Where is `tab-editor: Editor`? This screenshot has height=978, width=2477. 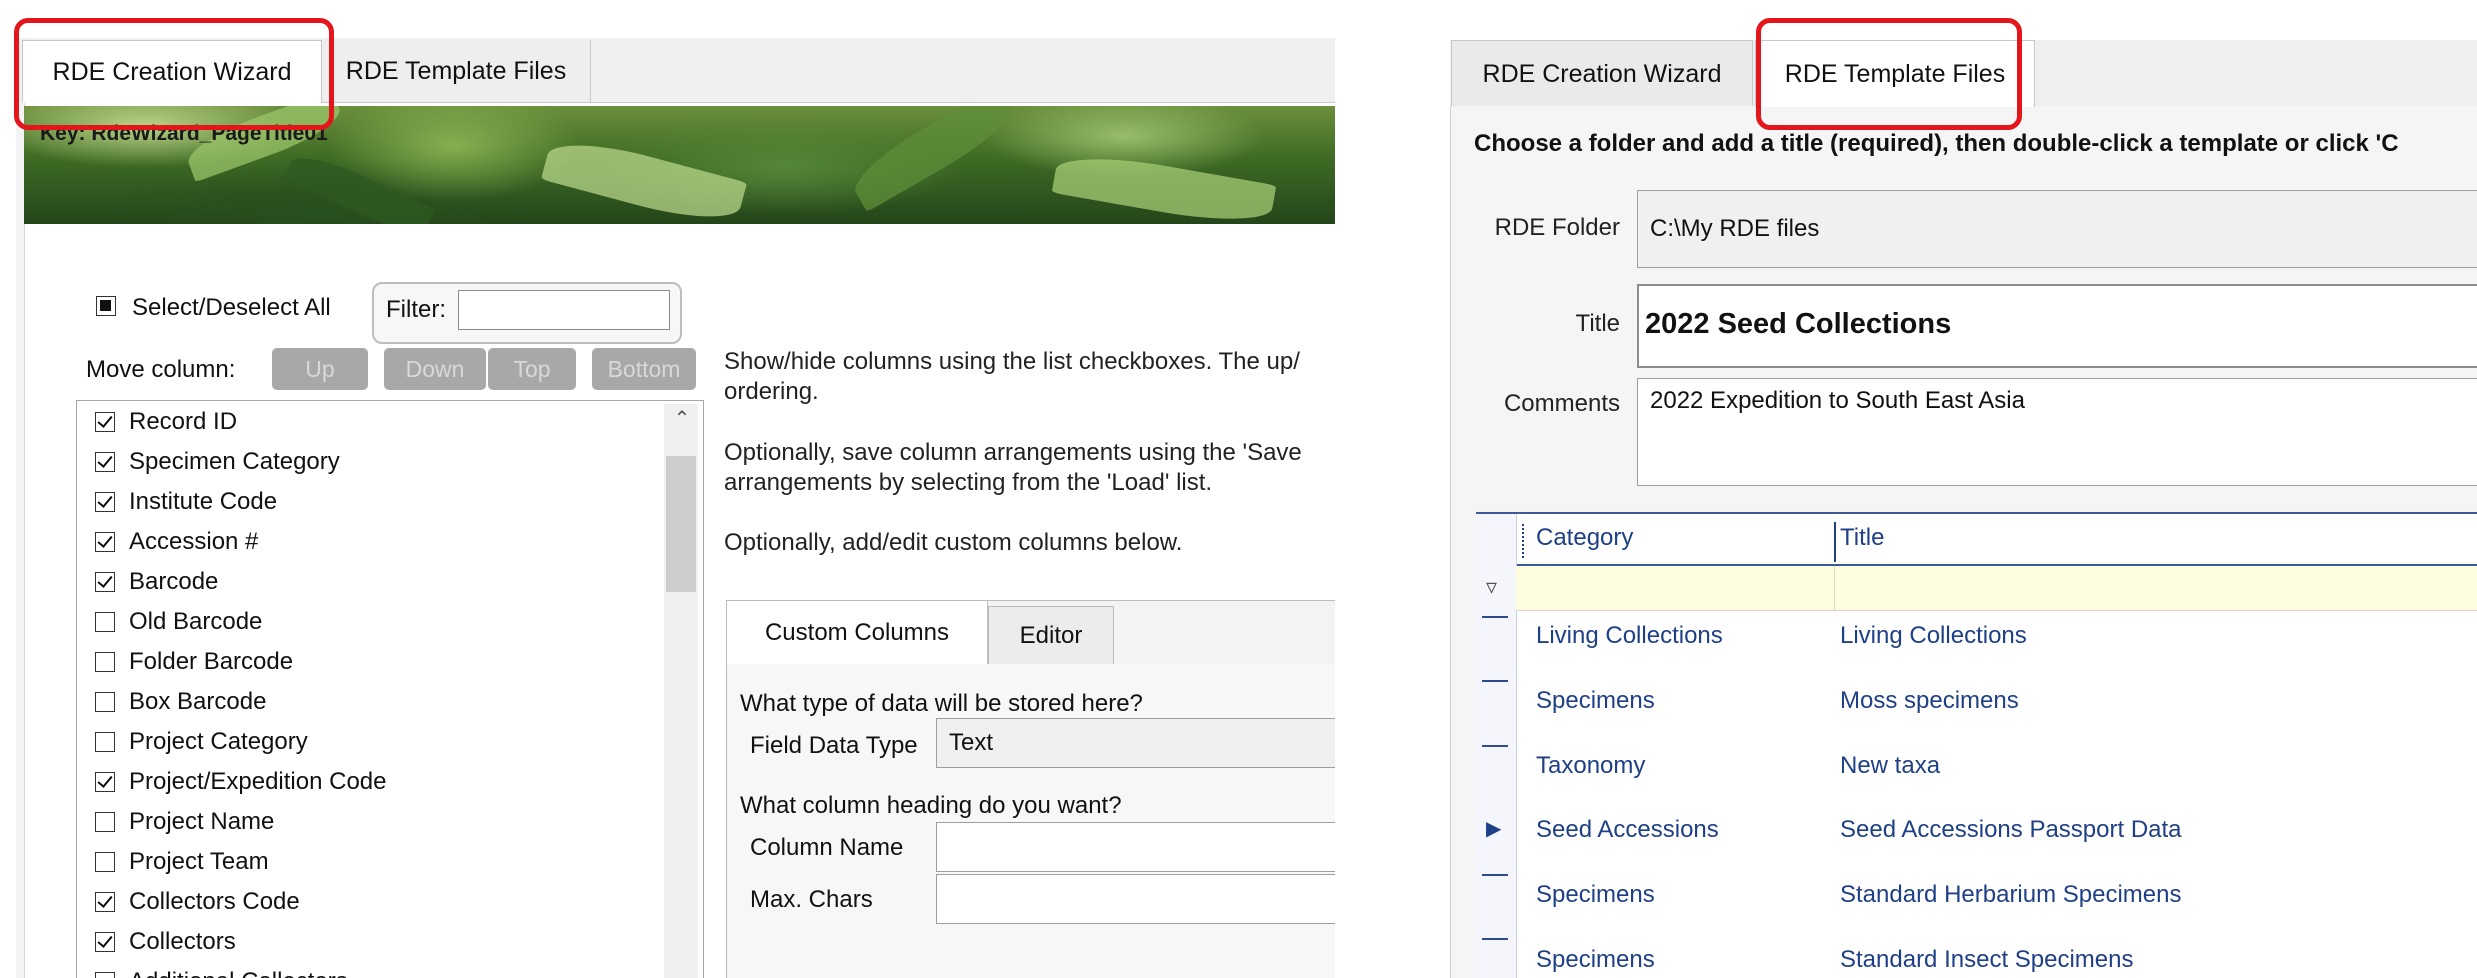
tab-editor: Editor is located at coordinates (1051, 636).